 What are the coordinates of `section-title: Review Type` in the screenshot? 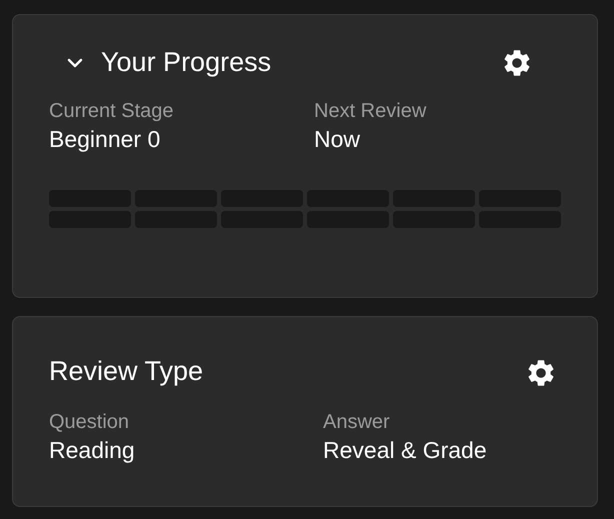 It's located at (126, 372).